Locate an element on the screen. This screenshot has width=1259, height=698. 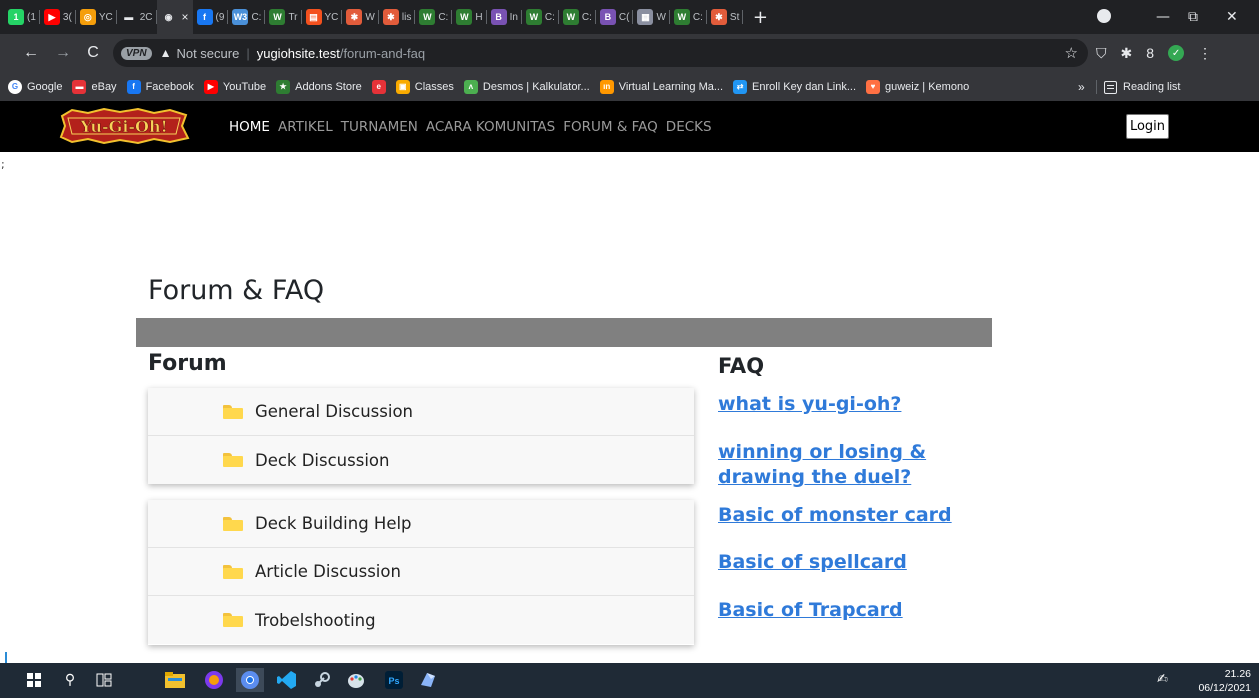
nav-link-decks: DECKS is located at coordinates (689, 127).